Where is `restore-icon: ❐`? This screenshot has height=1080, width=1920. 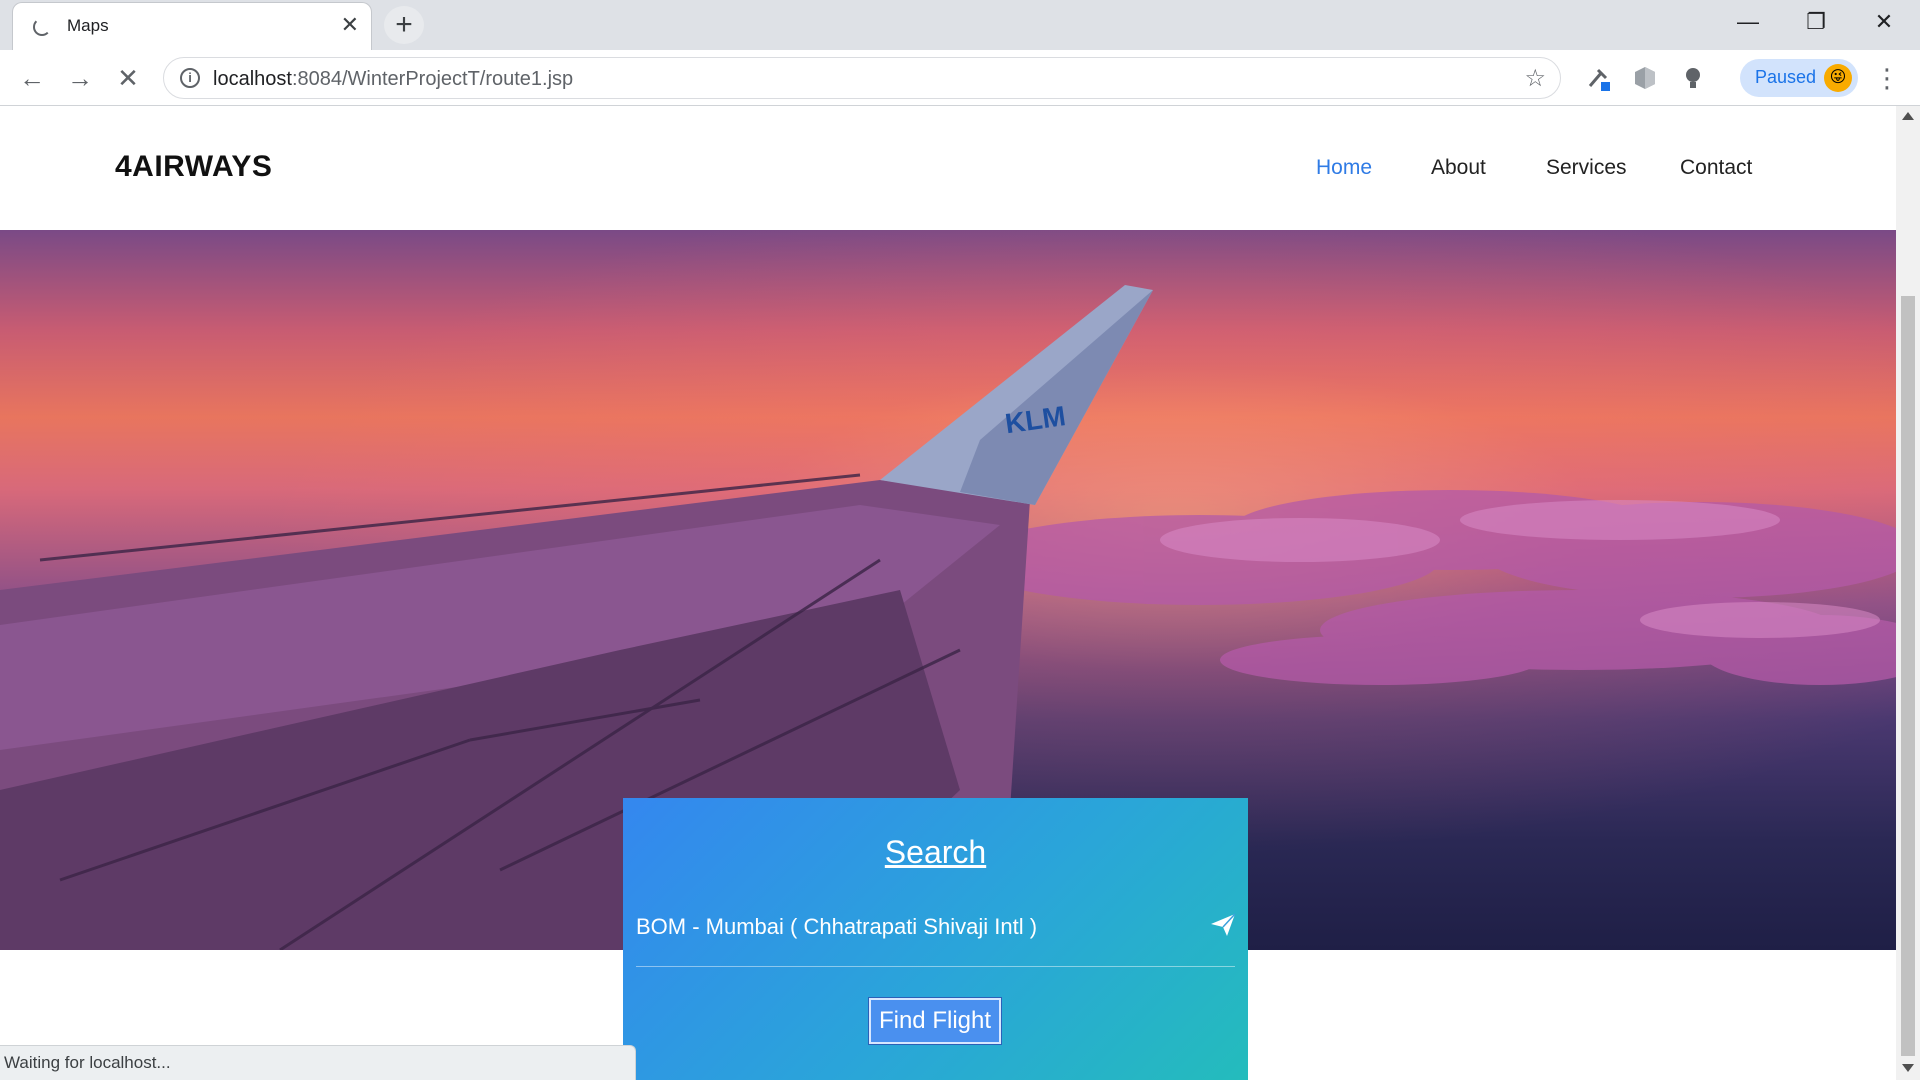 restore-icon: ❐ is located at coordinates (1816, 22).